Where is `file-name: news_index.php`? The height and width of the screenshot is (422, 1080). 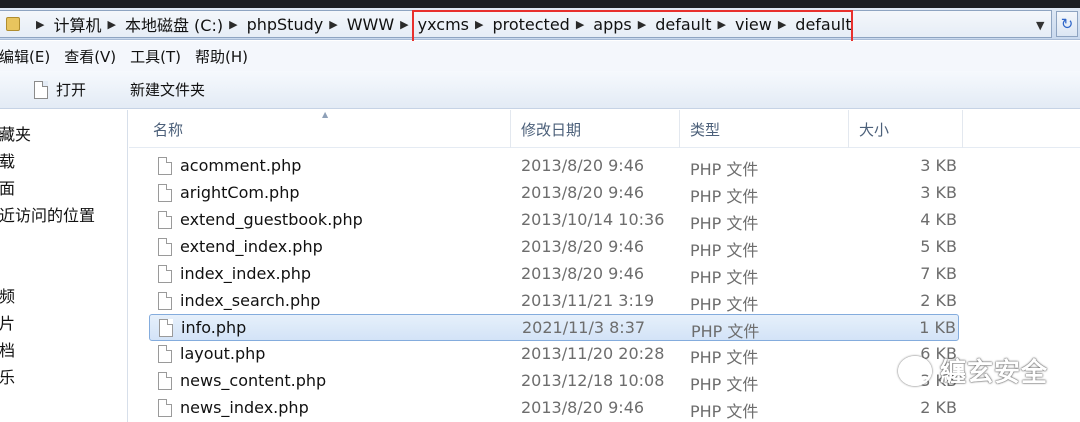
file-name: news_index.php is located at coordinates (244, 408).